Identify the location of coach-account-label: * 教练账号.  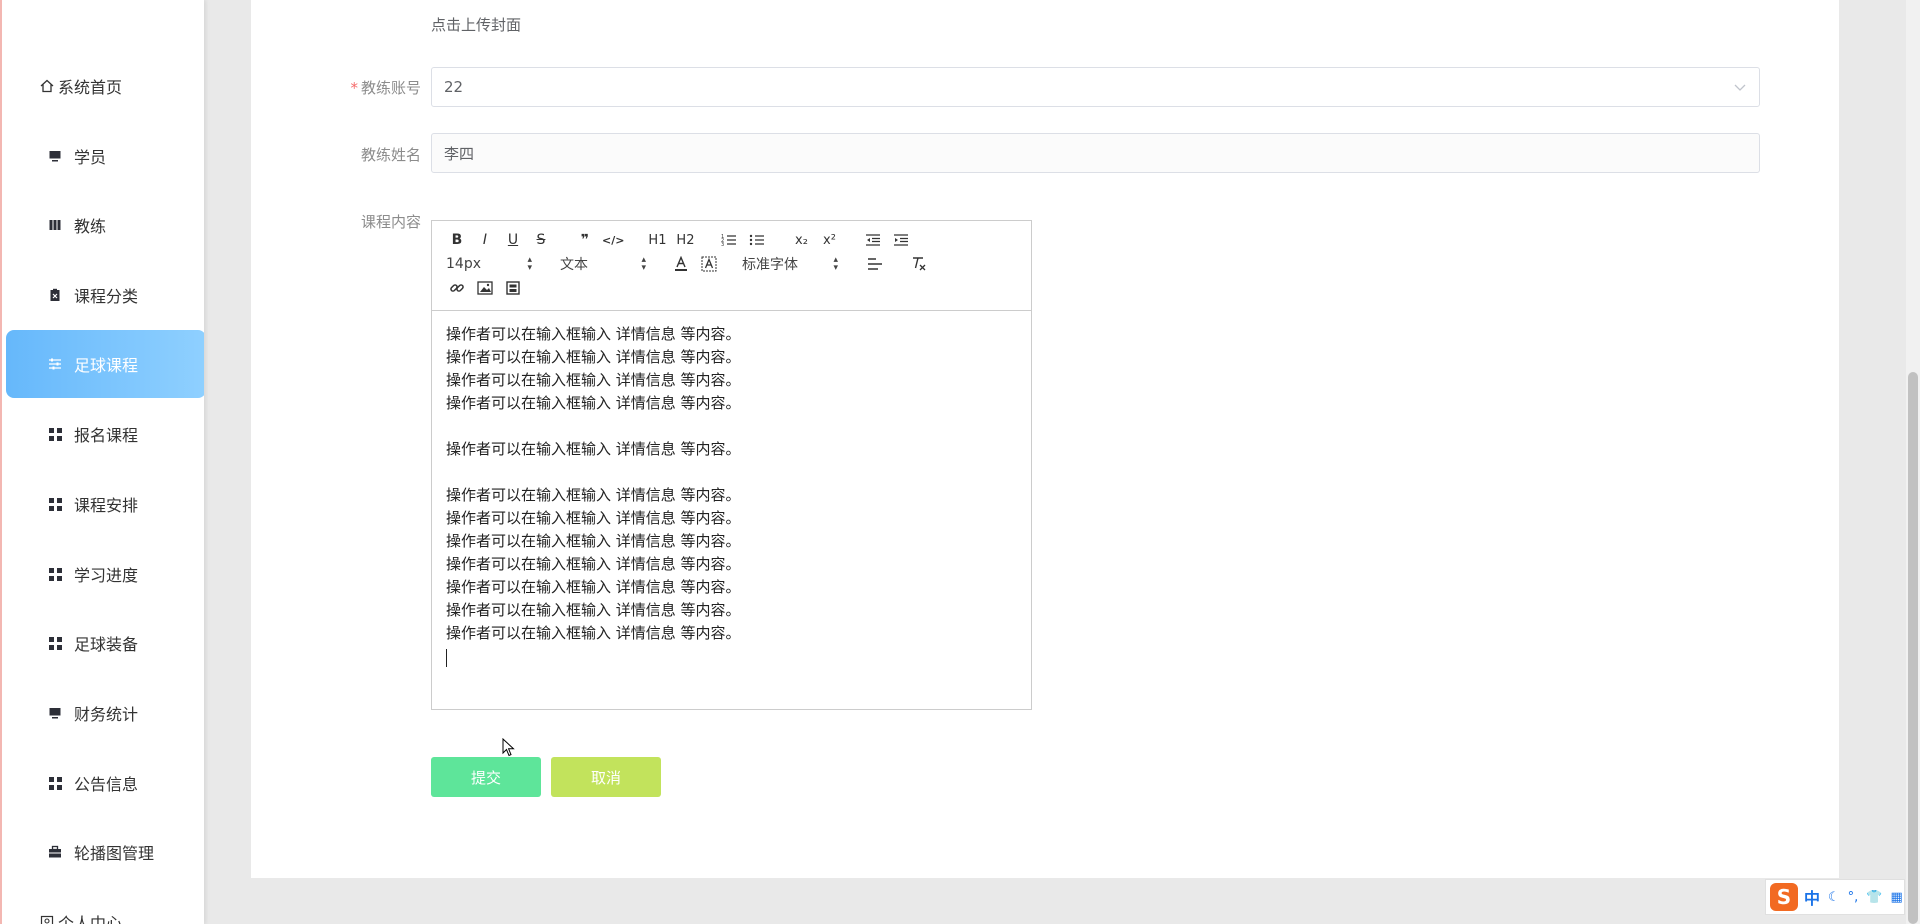
(385, 88).